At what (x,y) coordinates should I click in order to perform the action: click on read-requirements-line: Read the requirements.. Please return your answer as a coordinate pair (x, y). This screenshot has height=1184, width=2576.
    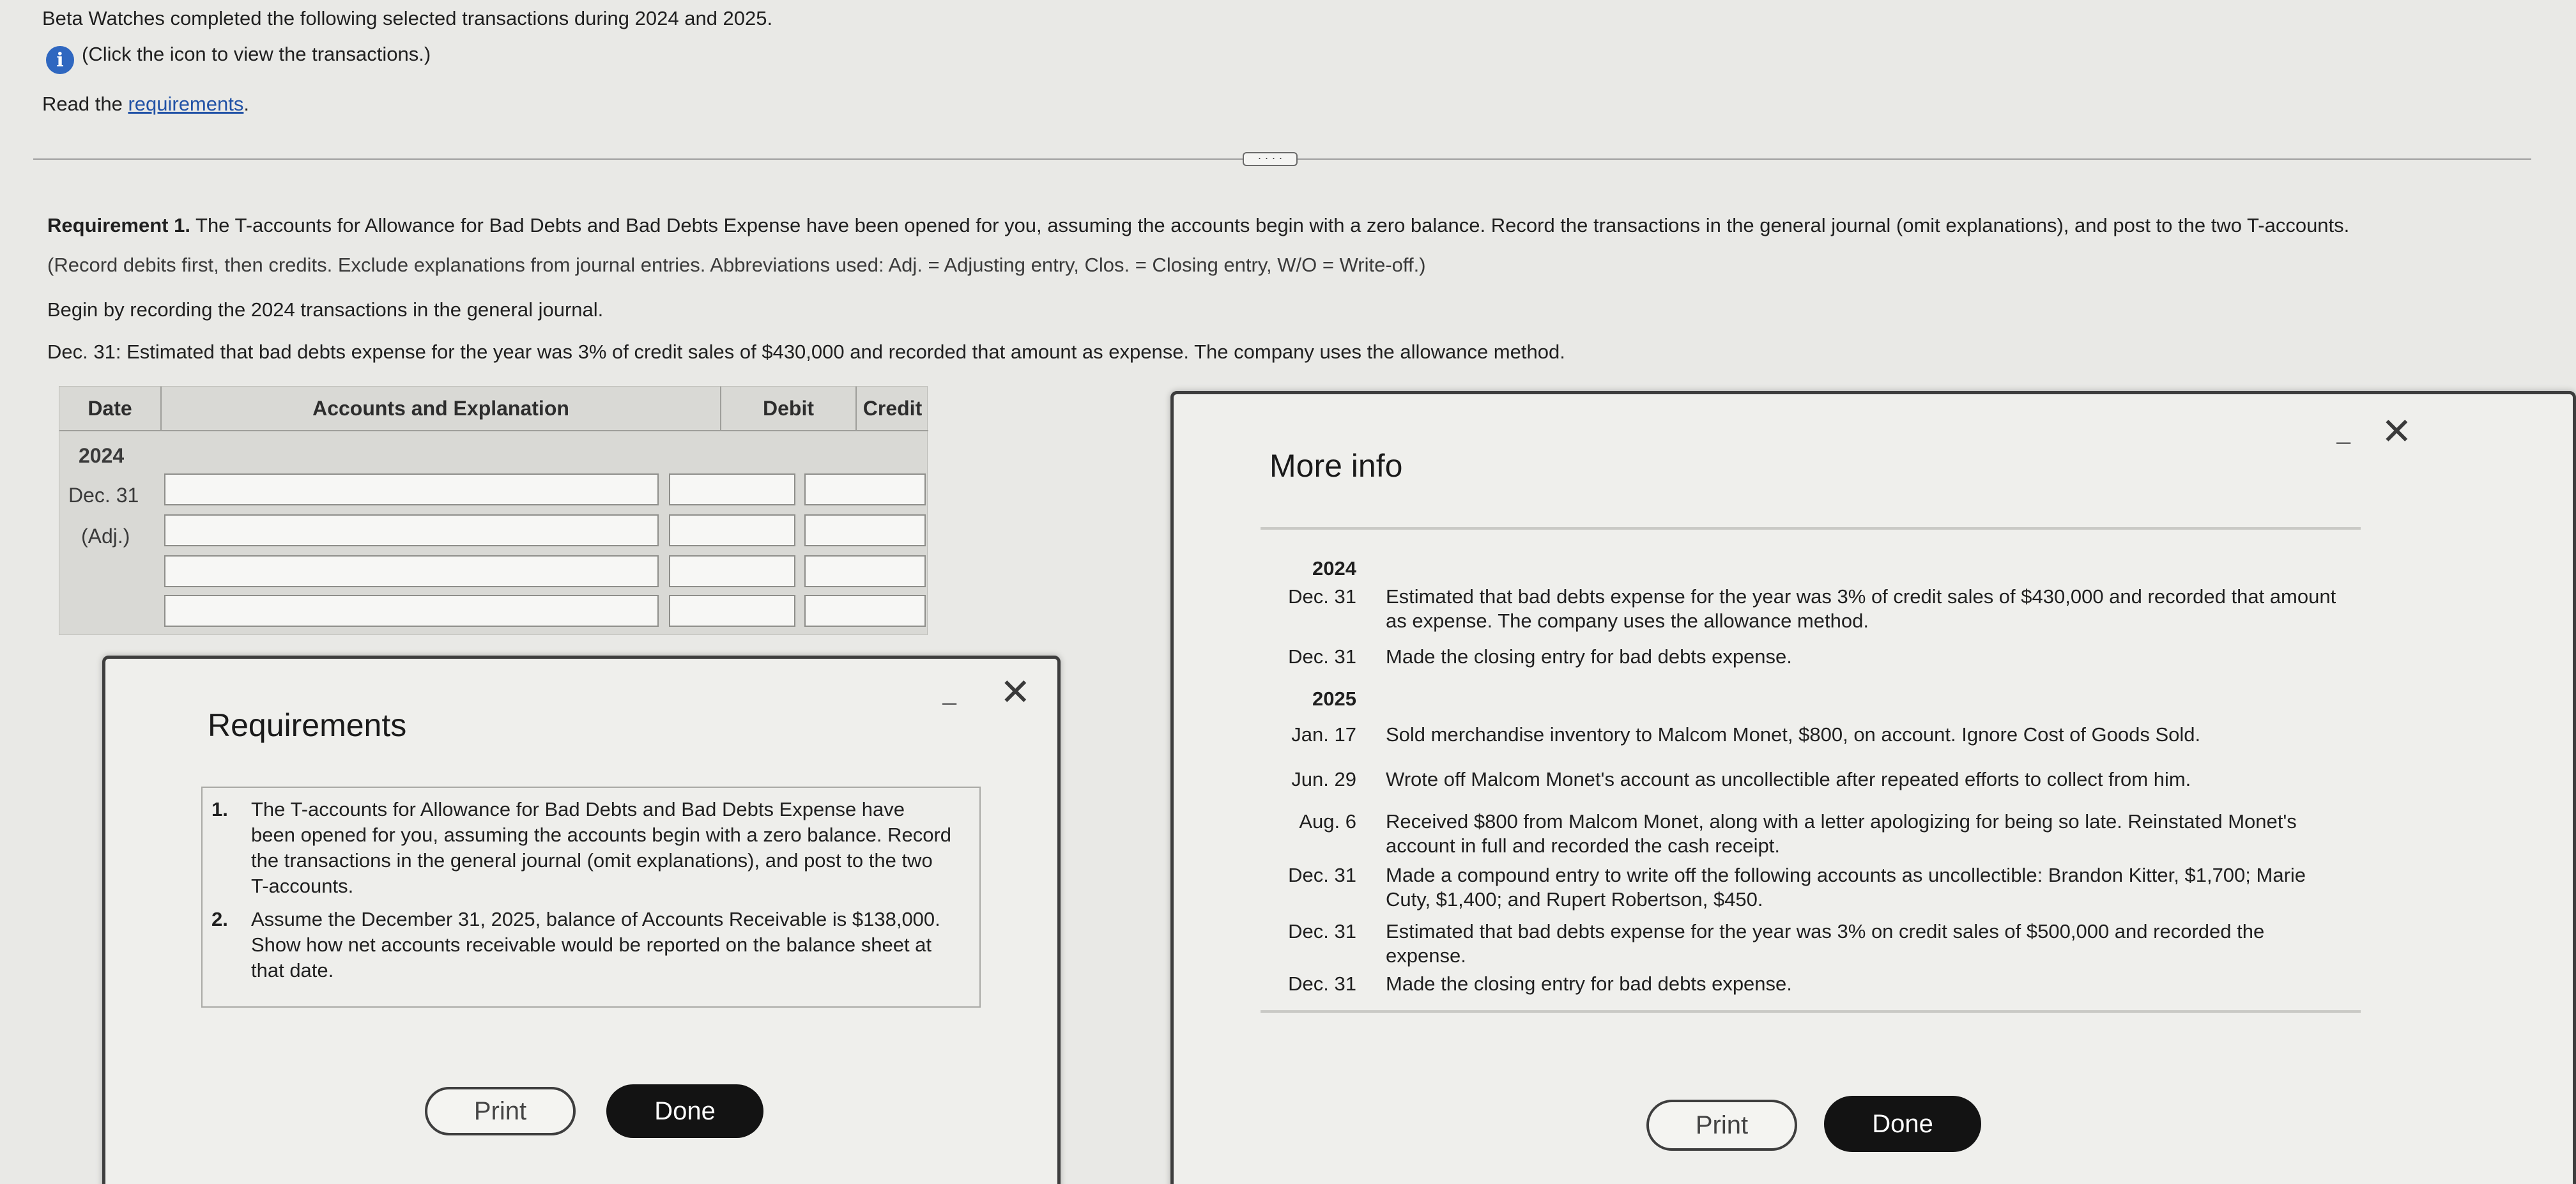
    Looking at the image, I should click on (145, 104).